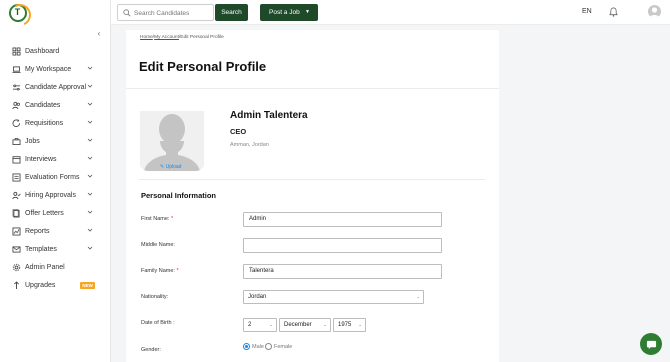  What do you see at coordinates (342, 245) in the screenshot?
I see `middle-name-input` at bounding box center [342, 245].